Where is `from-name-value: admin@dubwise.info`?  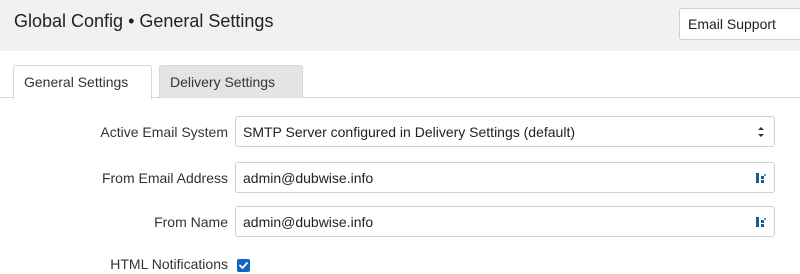 from-name-value: admin@dubwise.info is located at coordinates (308, 222).